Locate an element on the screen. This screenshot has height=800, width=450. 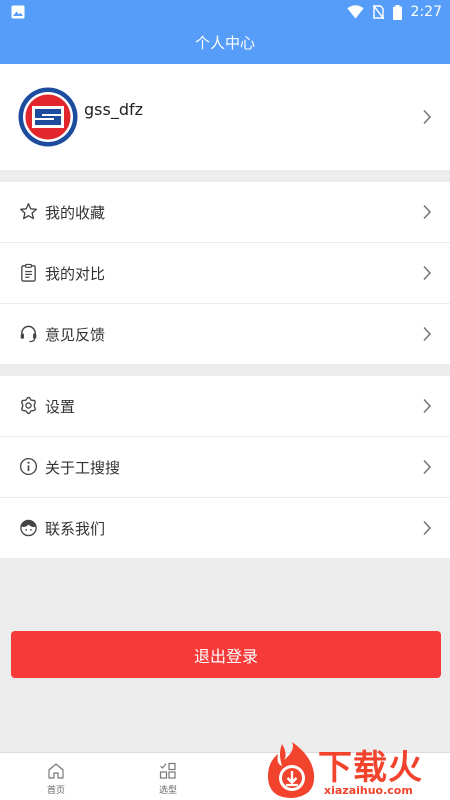
menu-item-feedback: 意见反馈 is located at coordinates (225, 334).